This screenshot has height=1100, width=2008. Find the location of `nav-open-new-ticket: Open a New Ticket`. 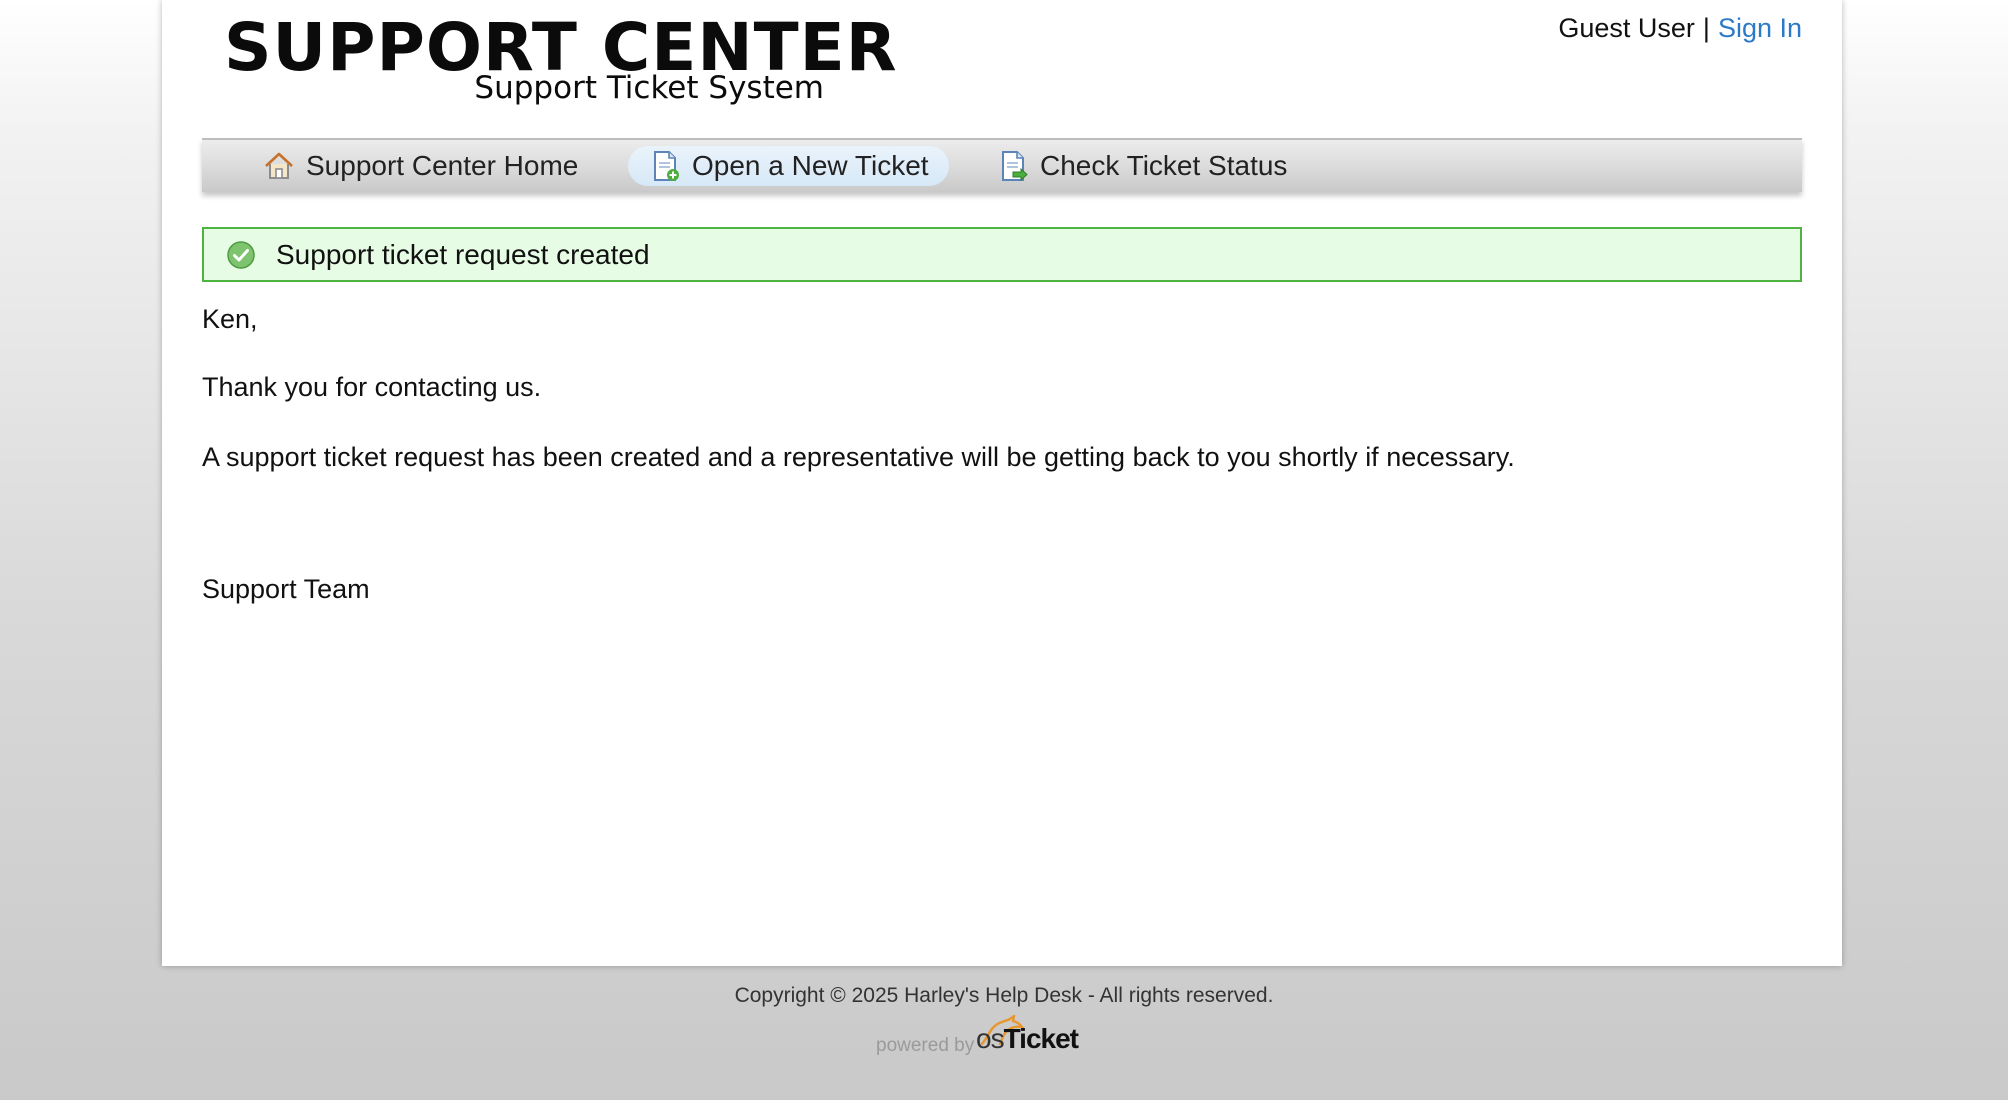

nav-open-new-ticket: Open a New Ticket is located at coordinates (788, 166).